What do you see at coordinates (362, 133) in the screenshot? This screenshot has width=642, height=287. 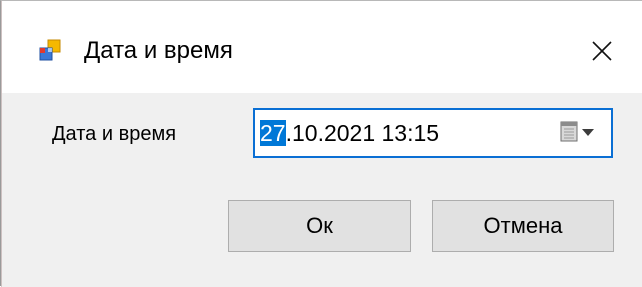 I see `datetime-value-rest: .10.2021 13:15` at bounding box center [362, 133].